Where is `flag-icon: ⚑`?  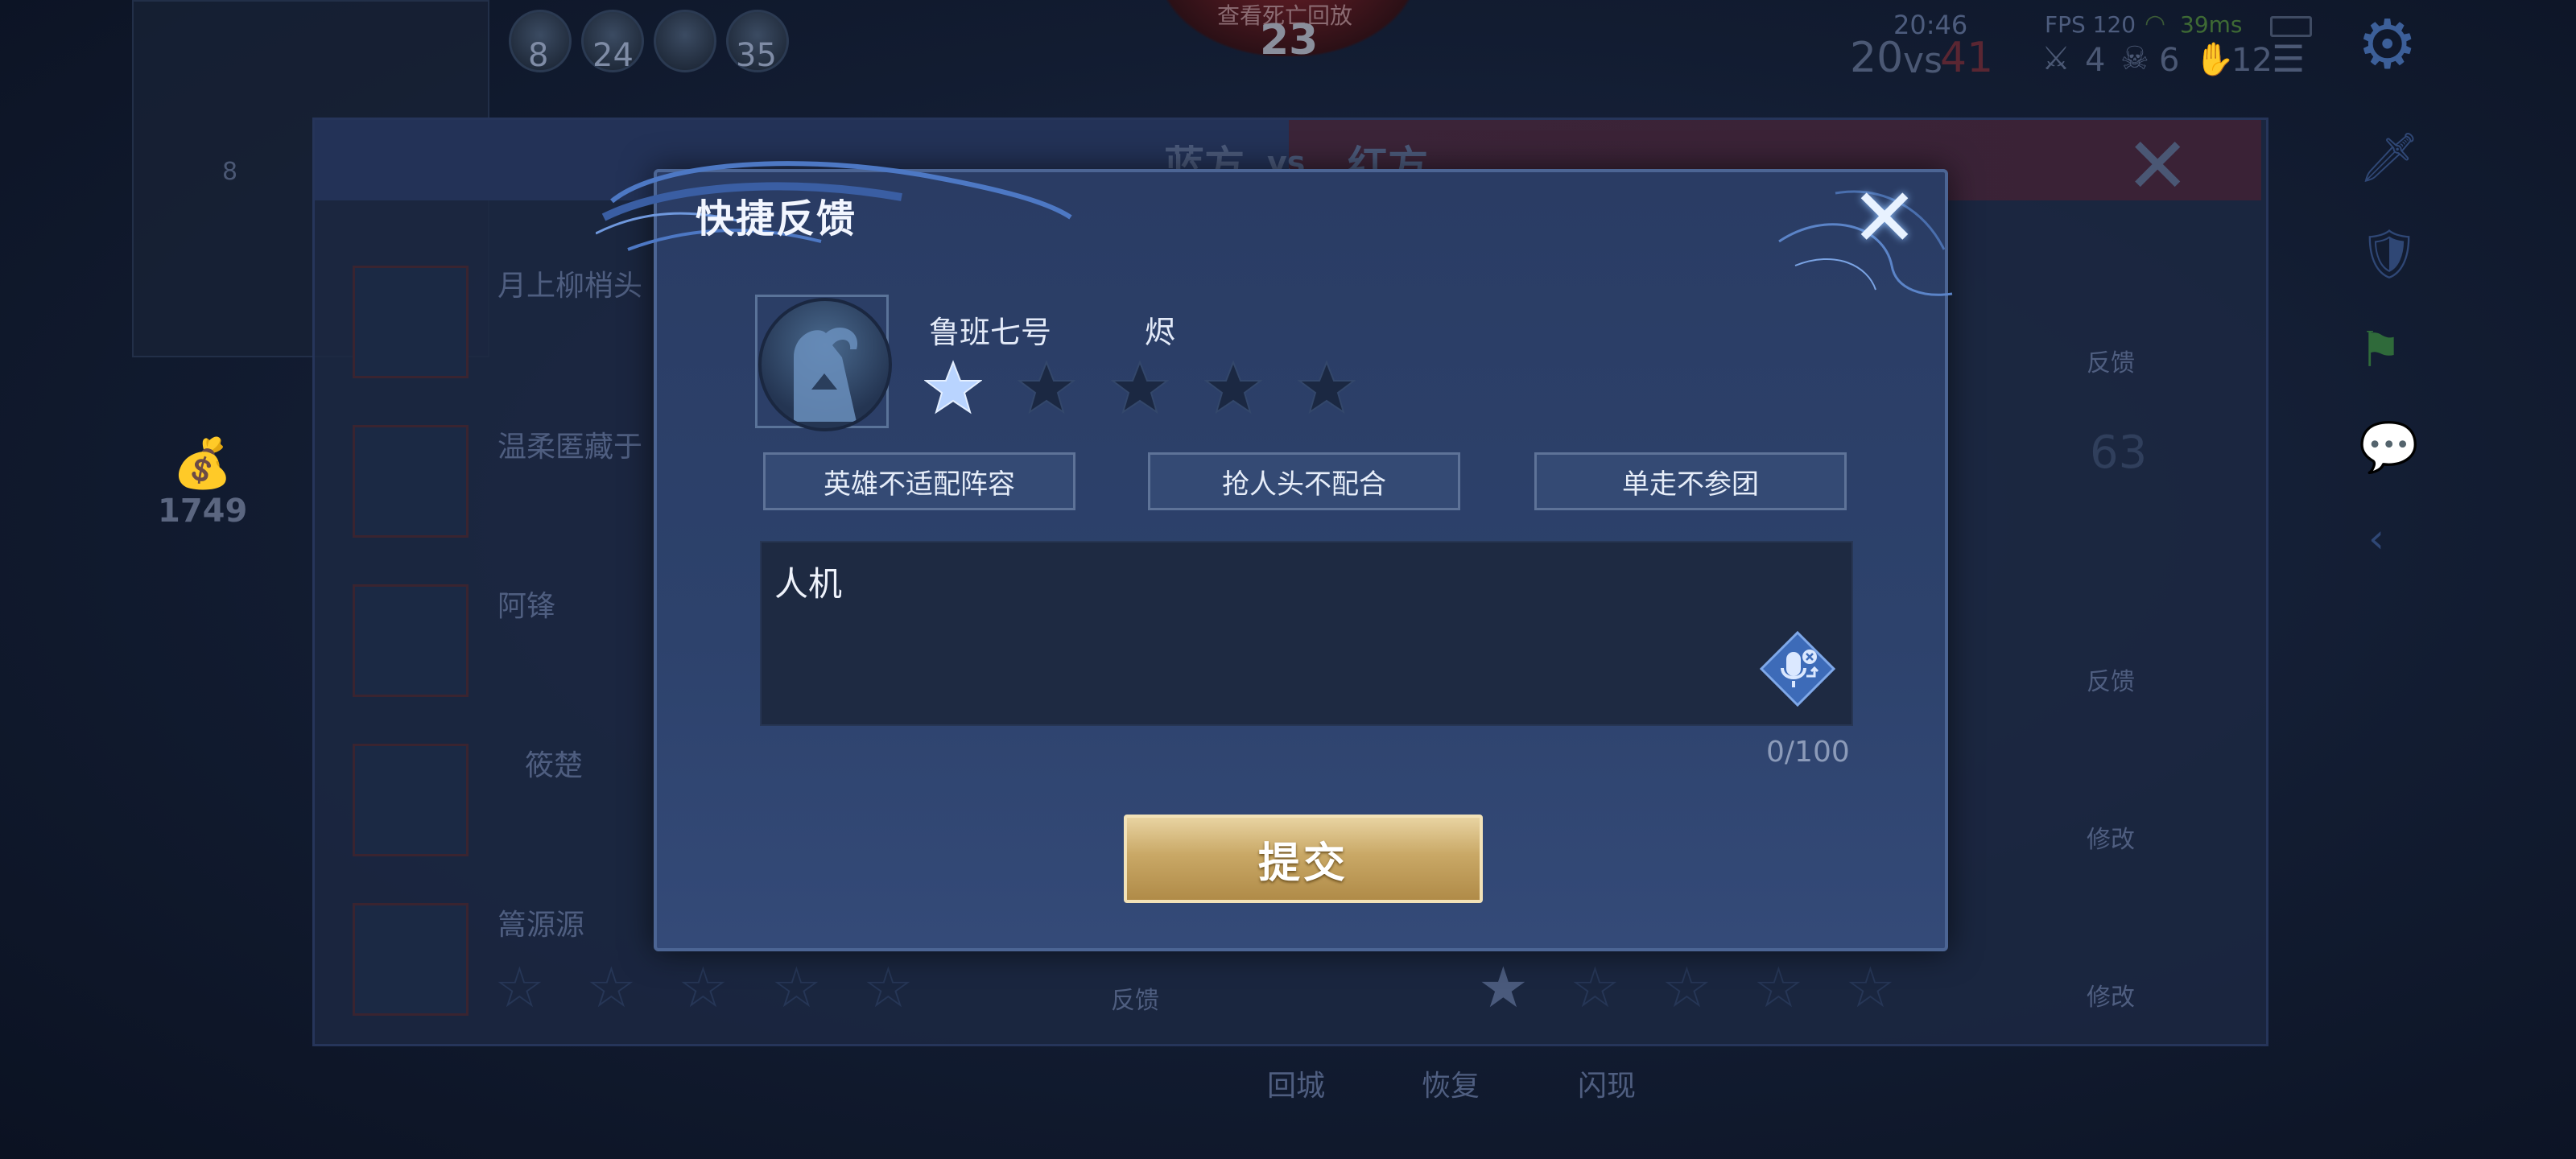
flag-icon: ⚑ is located at coordinates (2380, 350).